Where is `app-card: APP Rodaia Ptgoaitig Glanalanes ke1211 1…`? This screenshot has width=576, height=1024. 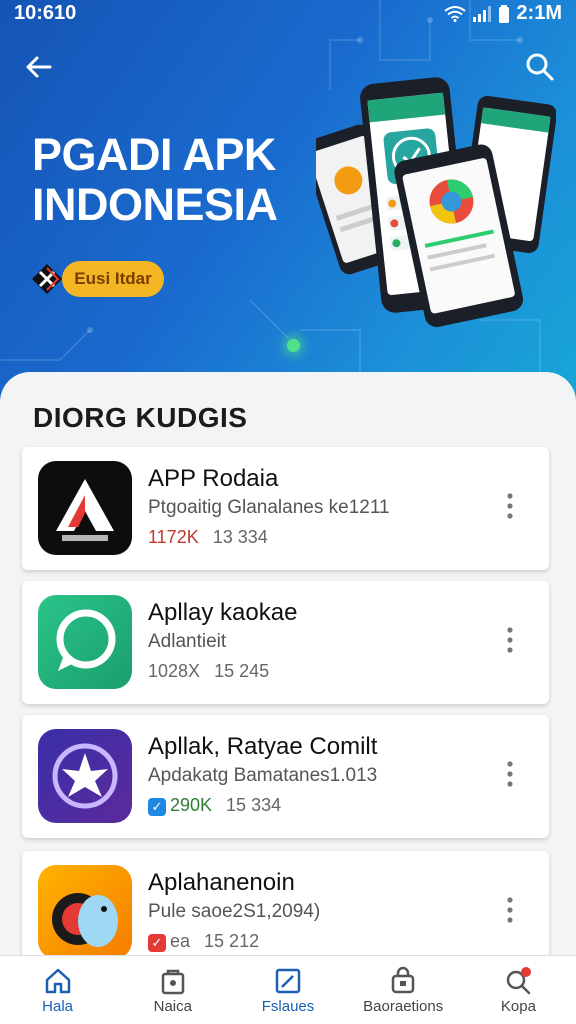
app-card: APP Rodaia Ptgoaitig Glanalanes ke1211 1… is located at coordinates (285, 508).